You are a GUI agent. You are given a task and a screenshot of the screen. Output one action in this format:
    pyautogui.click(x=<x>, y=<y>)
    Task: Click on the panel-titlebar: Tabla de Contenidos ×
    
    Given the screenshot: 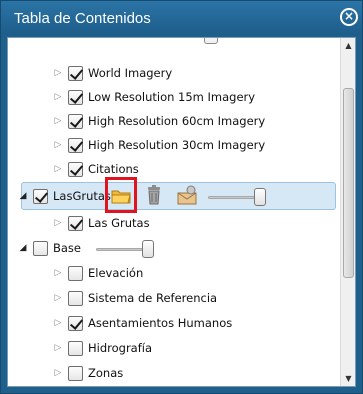 What is the action you would take?
    pyautogui.click(x=181, y=18)
    